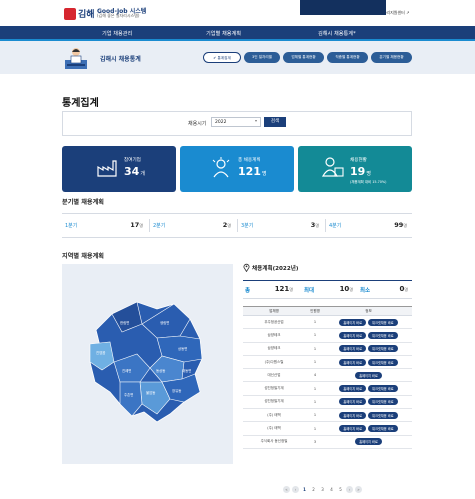 This screenshot has width=475, height=499. I want to click on map-label: 한림면, so click(124, 322).